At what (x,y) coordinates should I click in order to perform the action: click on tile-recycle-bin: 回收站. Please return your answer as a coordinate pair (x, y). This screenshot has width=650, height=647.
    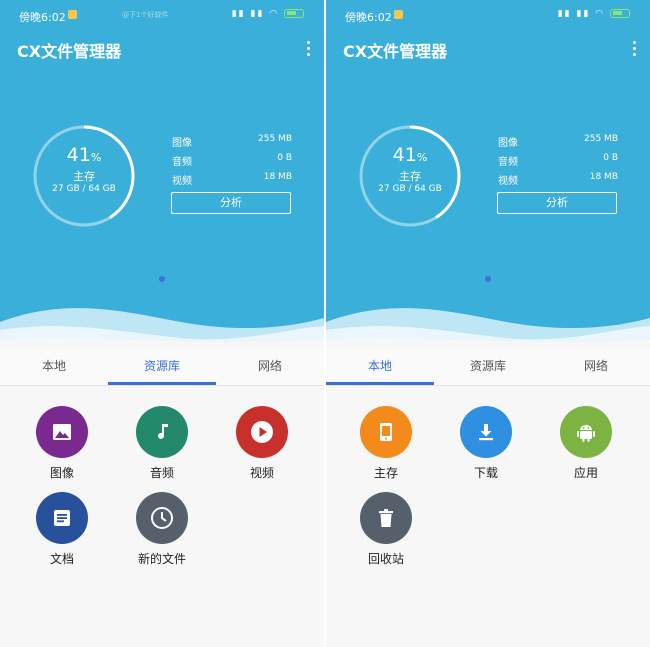
    Looking at the image, I should click on (386, 529).